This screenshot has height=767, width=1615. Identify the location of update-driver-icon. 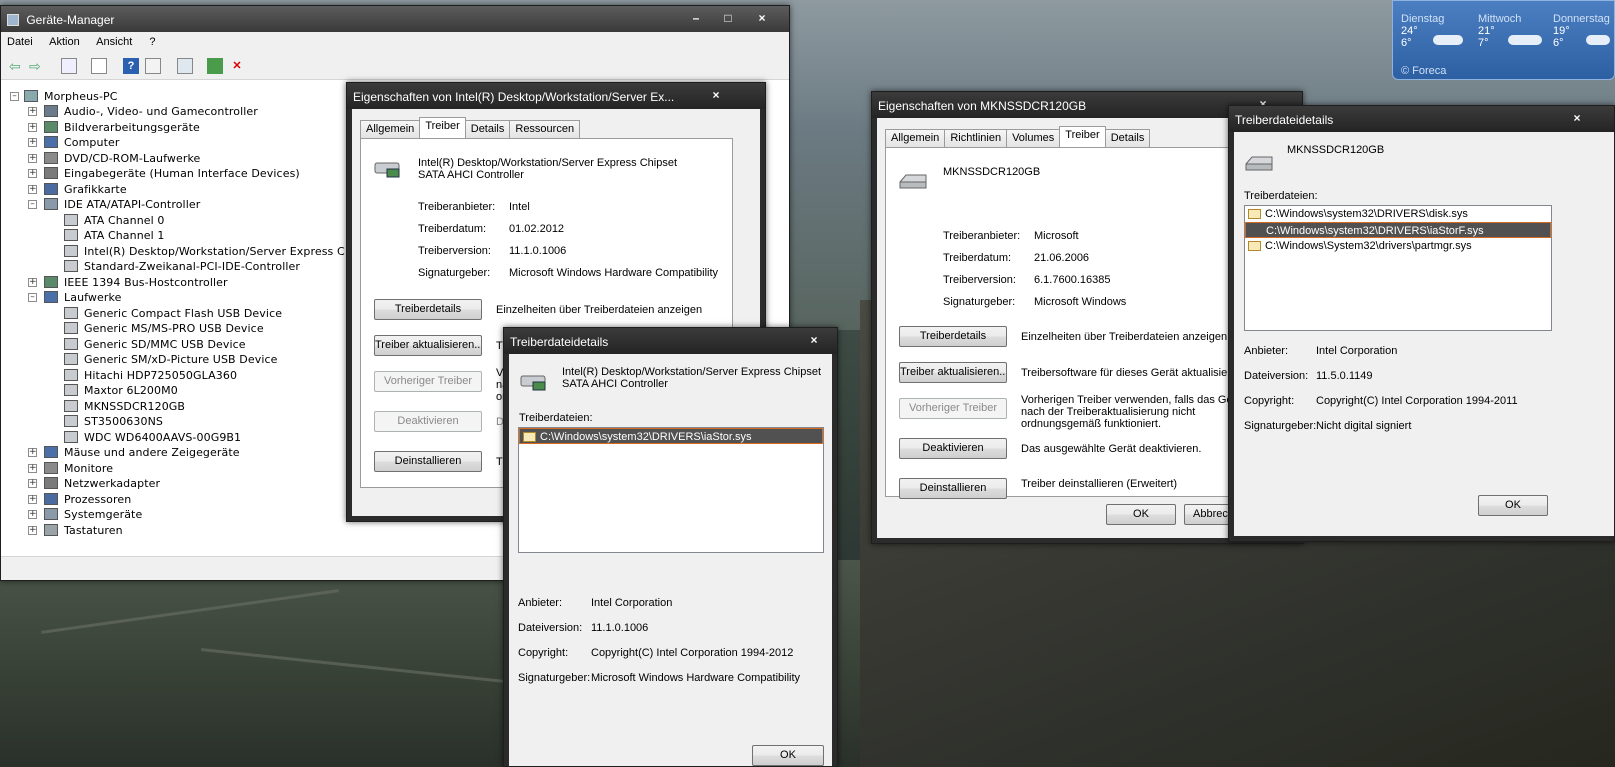
(215, 66).